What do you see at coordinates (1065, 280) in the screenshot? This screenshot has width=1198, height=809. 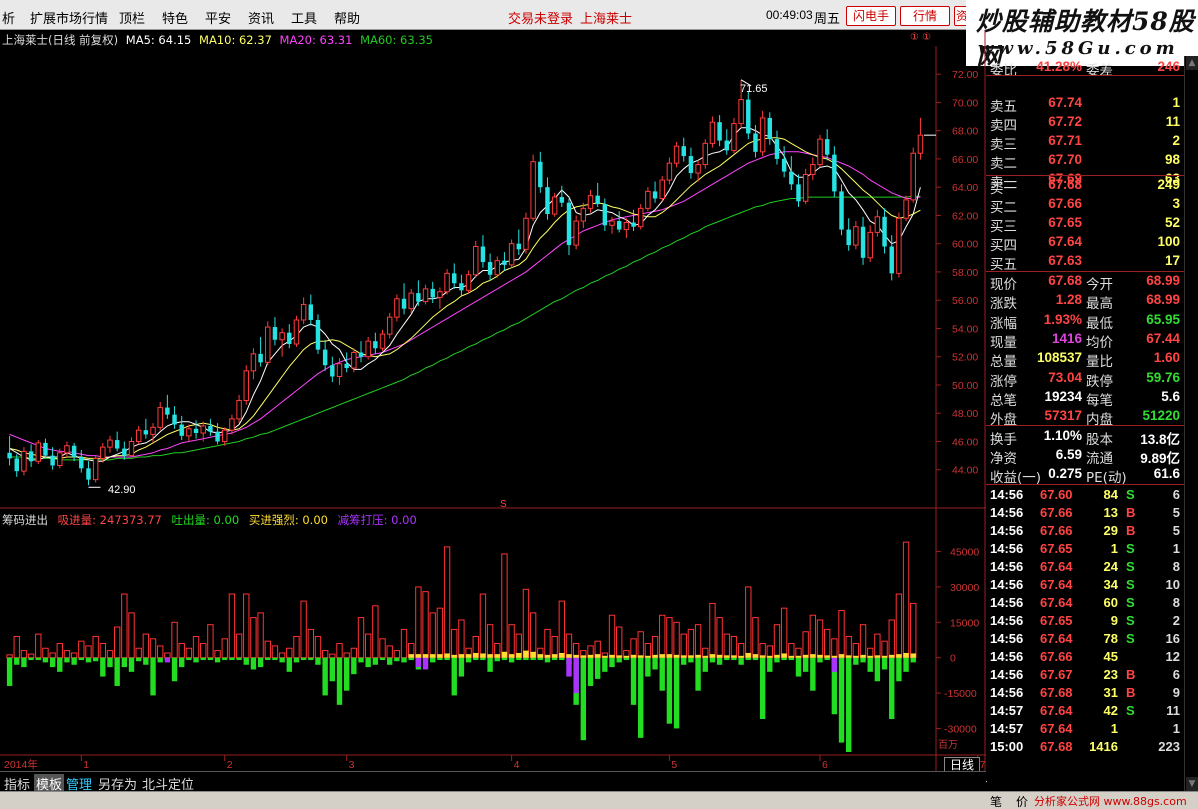 I see `stat-row-value: 67.68` at bounding box center [1065, 280].